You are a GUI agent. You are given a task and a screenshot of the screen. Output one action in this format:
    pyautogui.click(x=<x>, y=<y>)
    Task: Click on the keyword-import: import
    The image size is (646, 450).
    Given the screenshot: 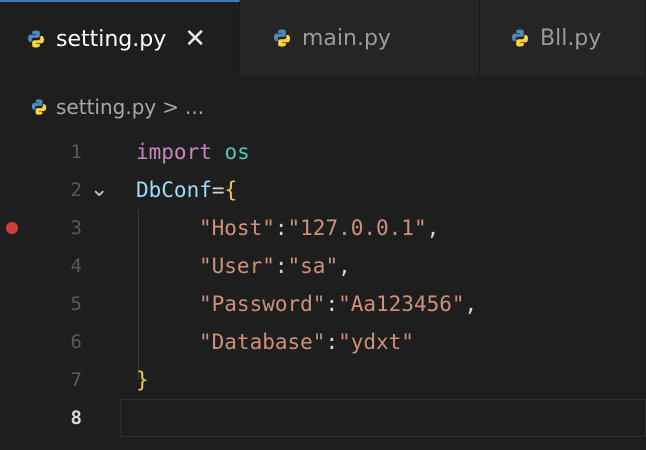 What is the action you would take?
    pyautogui.click(x=174, y=152)
    